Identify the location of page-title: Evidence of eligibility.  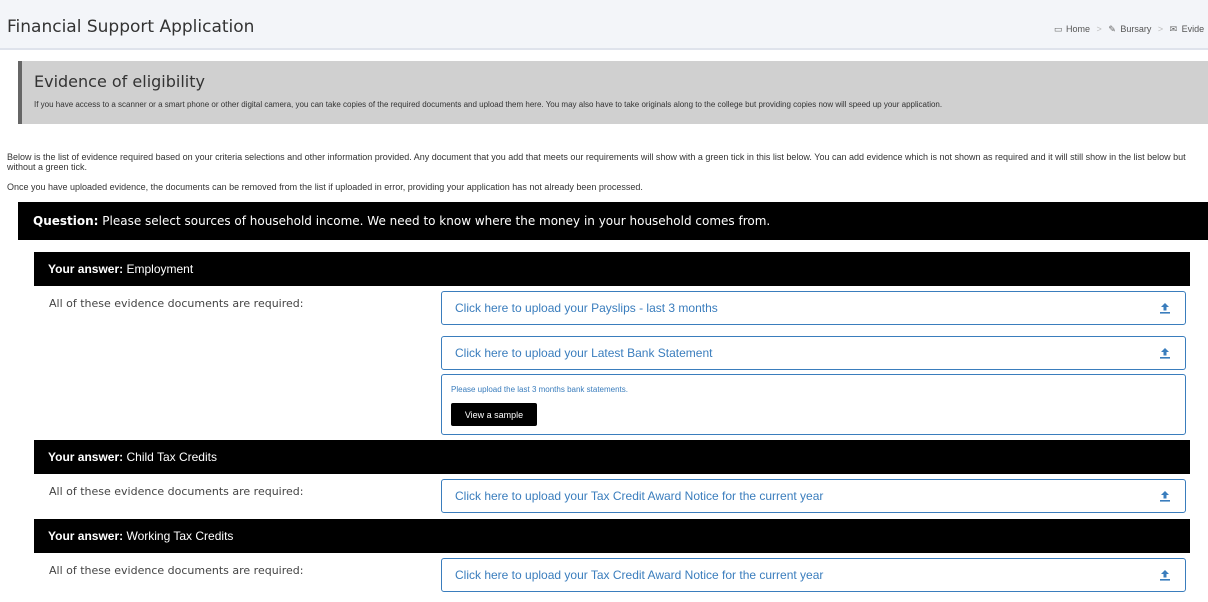
(119, 81).